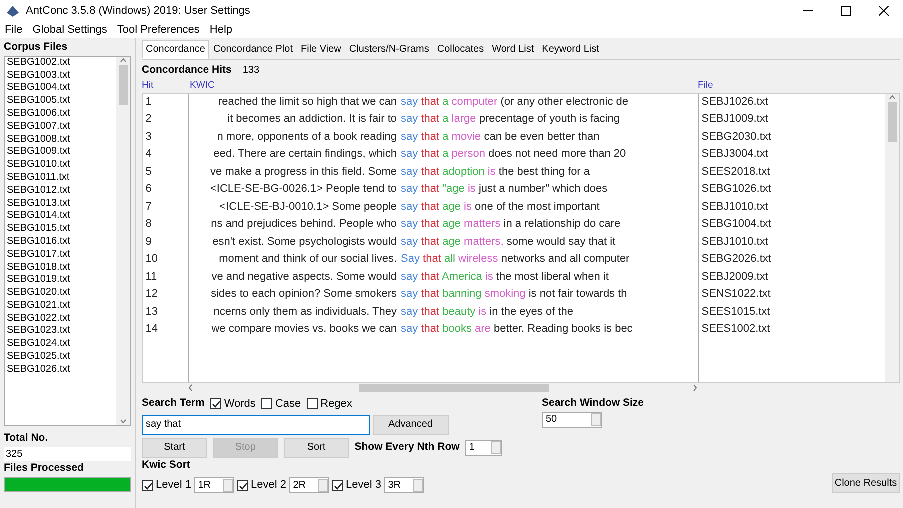 Image resolution: width=903 pixels, height=508 pixels. I want to click on file-item: SEBG1019.txt, so click(61, 281).